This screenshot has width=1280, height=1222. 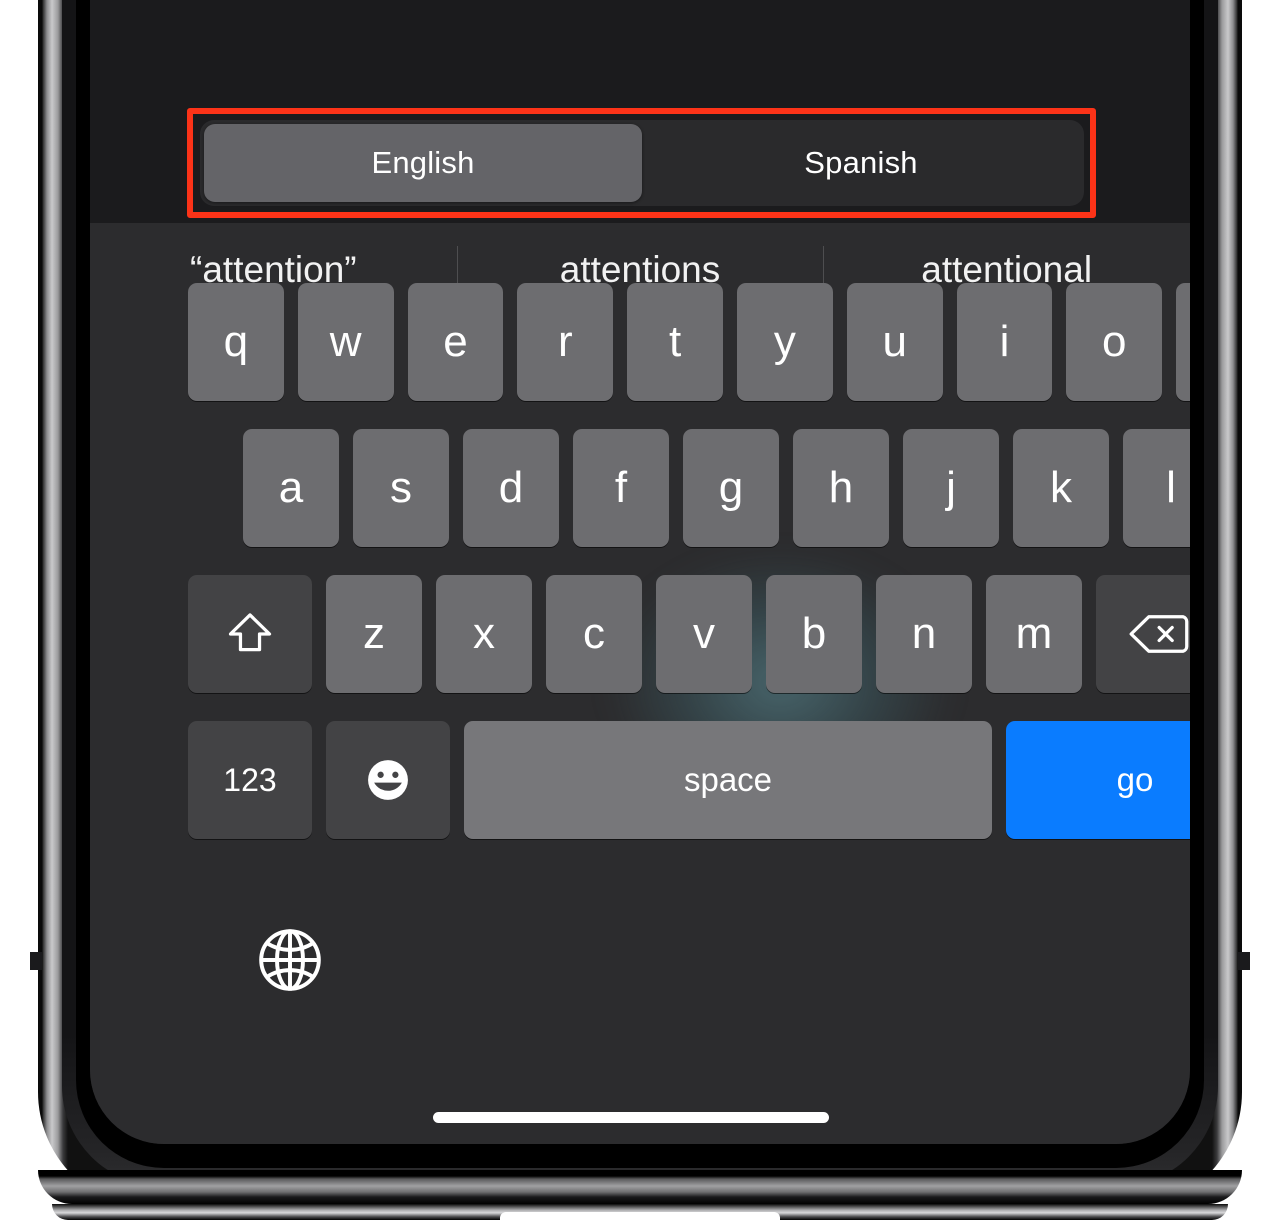 What do you see at coordinates (1061, 488) in the screenshot?
I see `key-k: k` at bounding box center [1061, 488].